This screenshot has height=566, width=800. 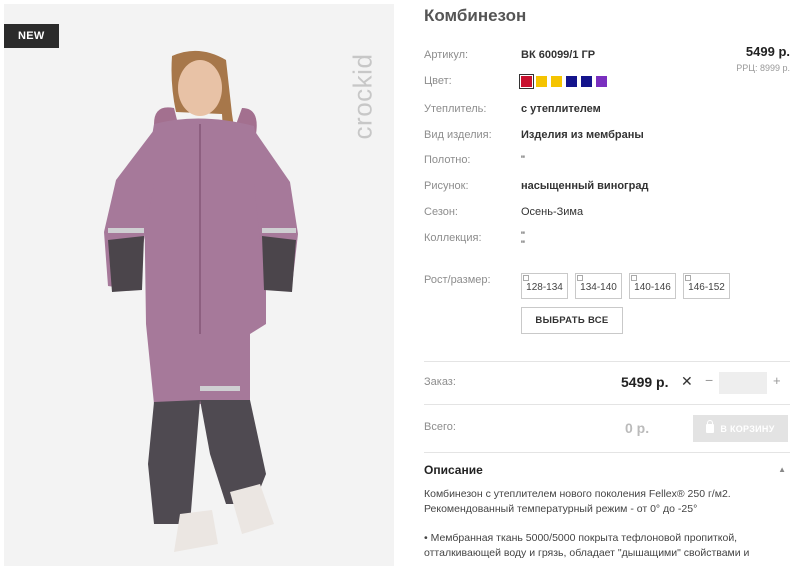 What do you see at coordinates (625, 286) in the screenshot?
I see `size-options: 128-134 134-140 140-146 146-152` at bounding box center [625, 286].